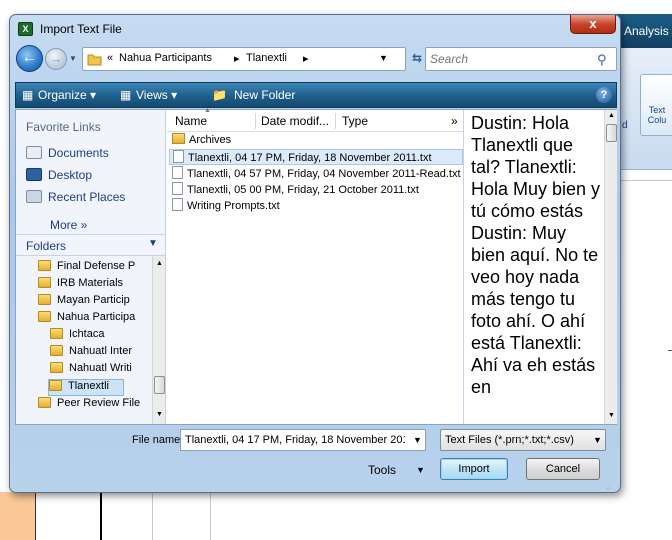 The width and height of the screenshot is (672, 540). Describe the element at coordinates (67, 153) in the screenshot. I see `favorite-documents: Documents` at that location.